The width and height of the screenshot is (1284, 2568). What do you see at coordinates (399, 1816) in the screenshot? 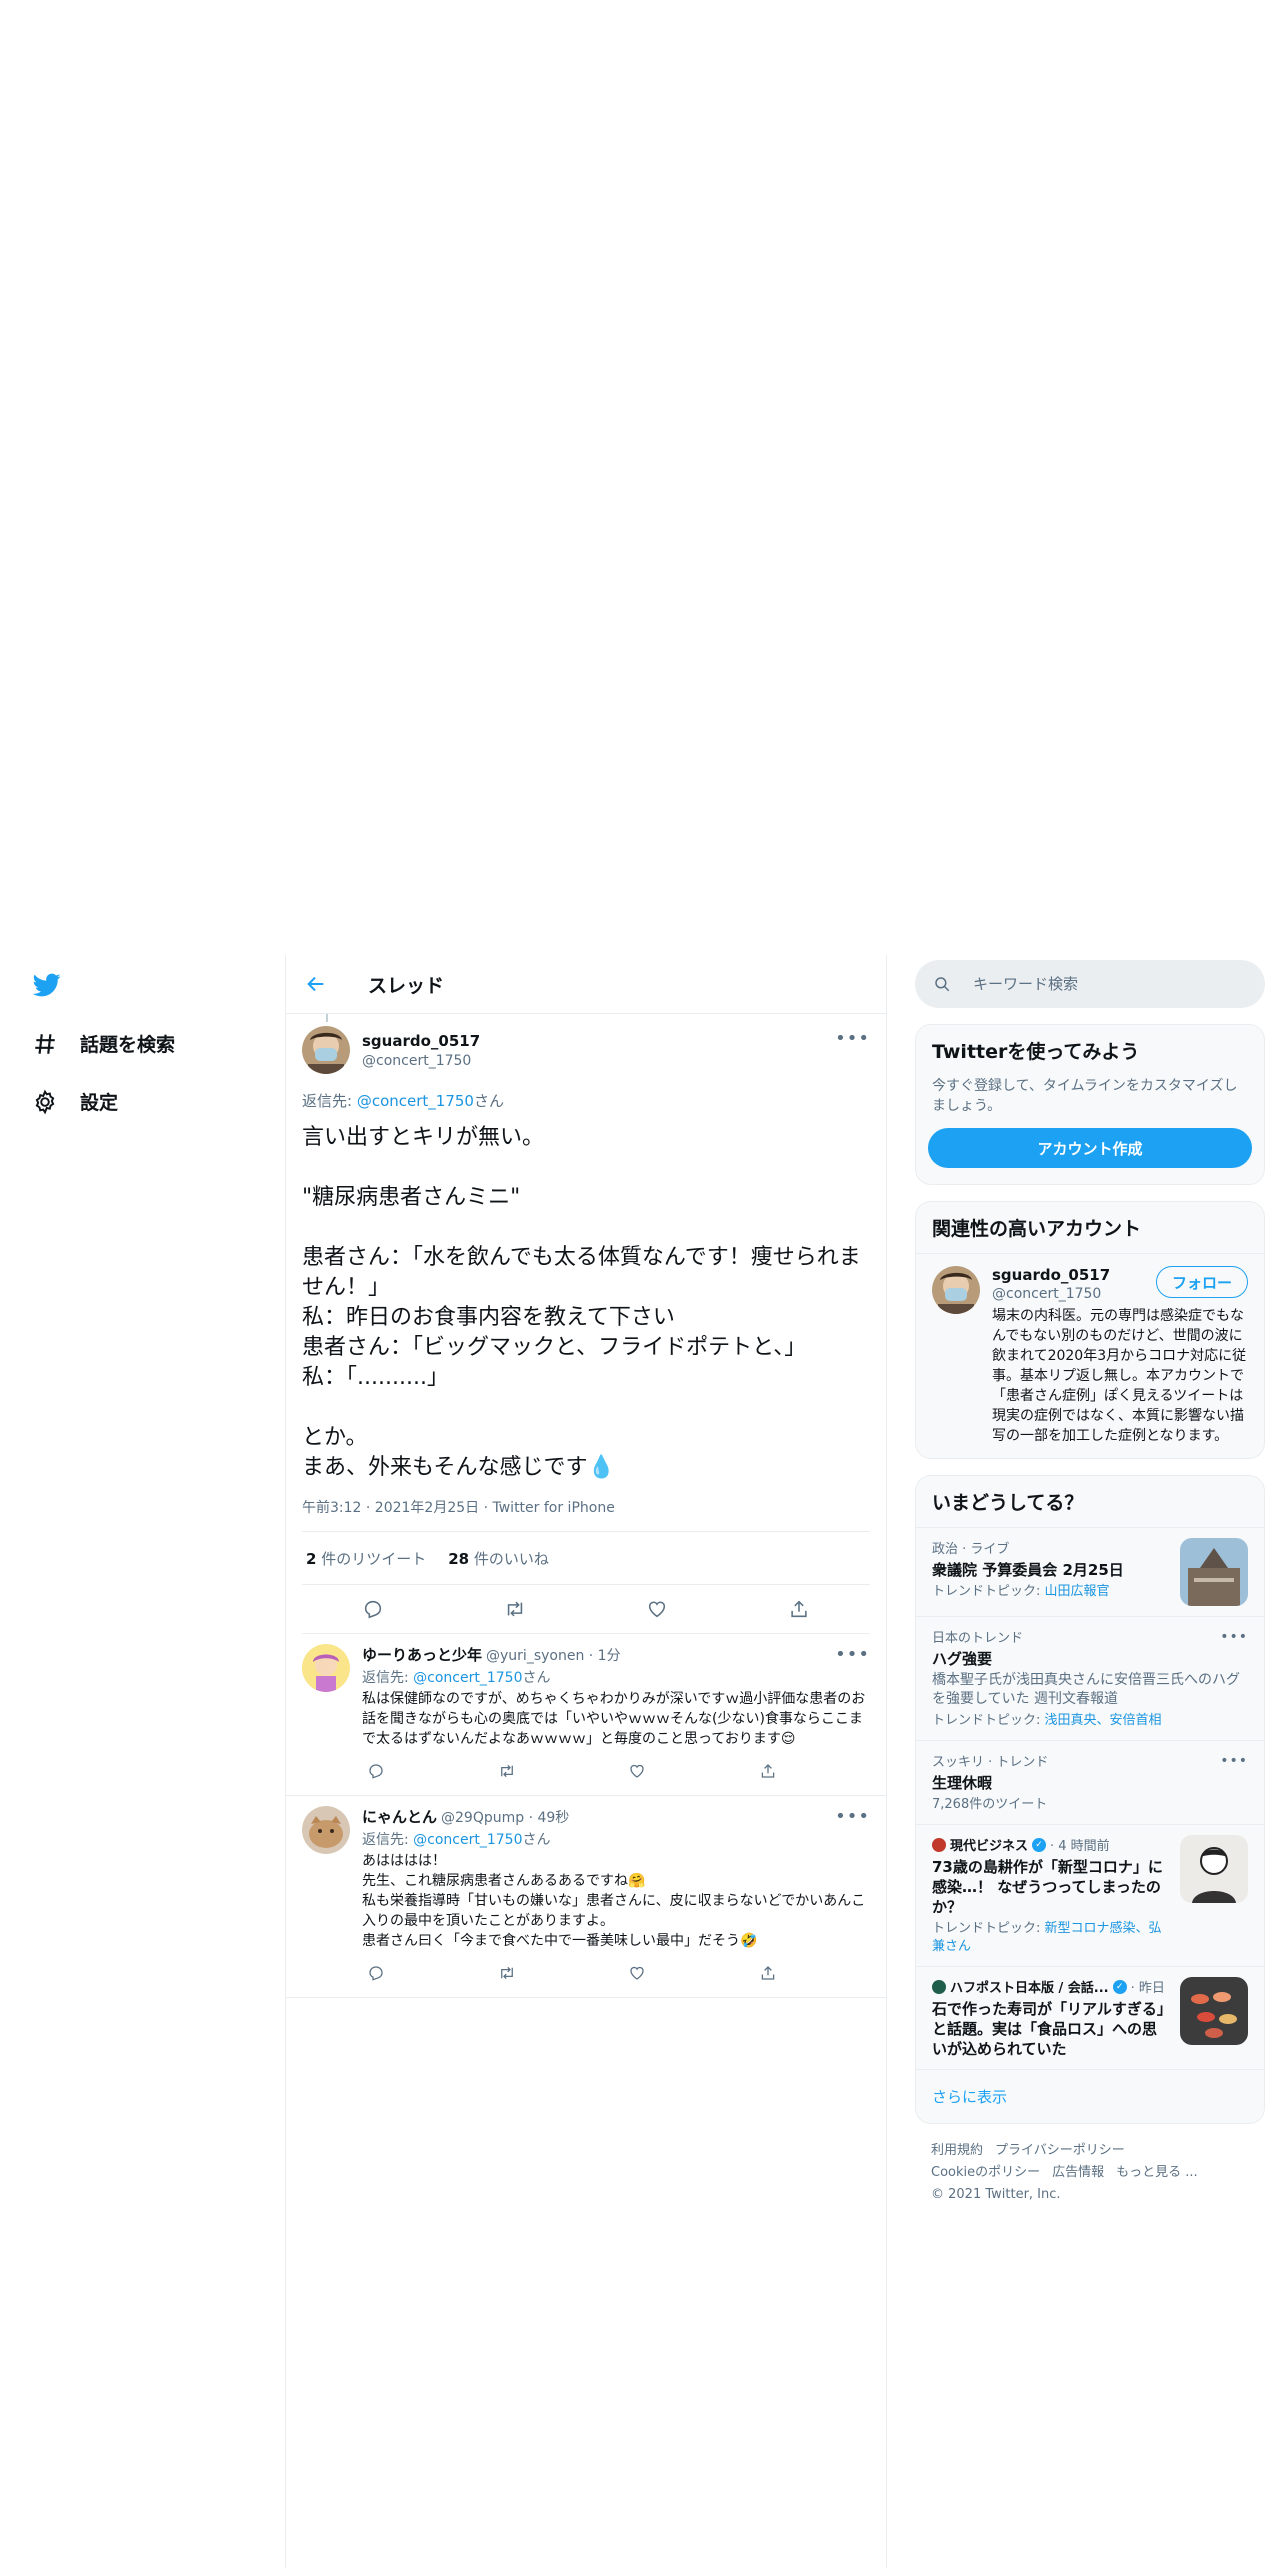
I see `reply-author-name: にゃんとん` at bounding box center [399, 1816].